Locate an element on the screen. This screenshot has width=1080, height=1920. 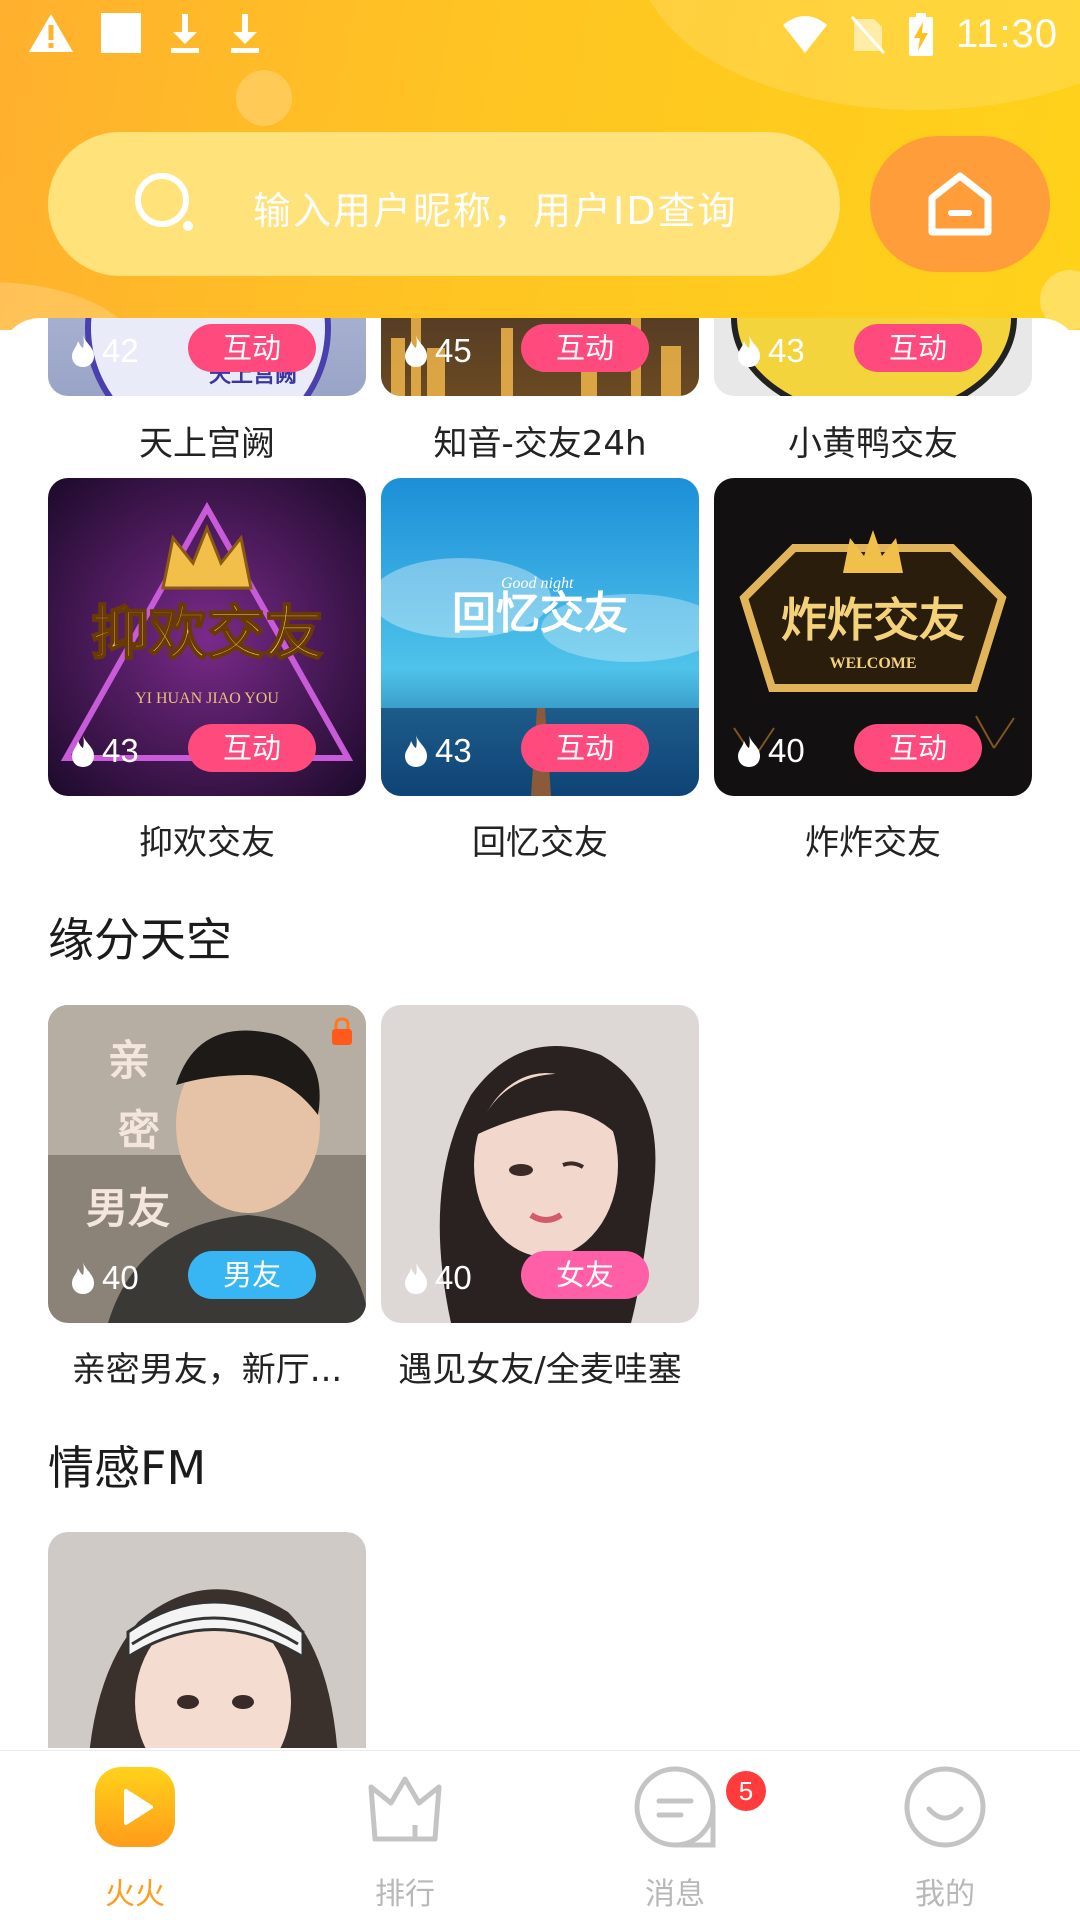
room-card is located at coordinates (207, 1640).